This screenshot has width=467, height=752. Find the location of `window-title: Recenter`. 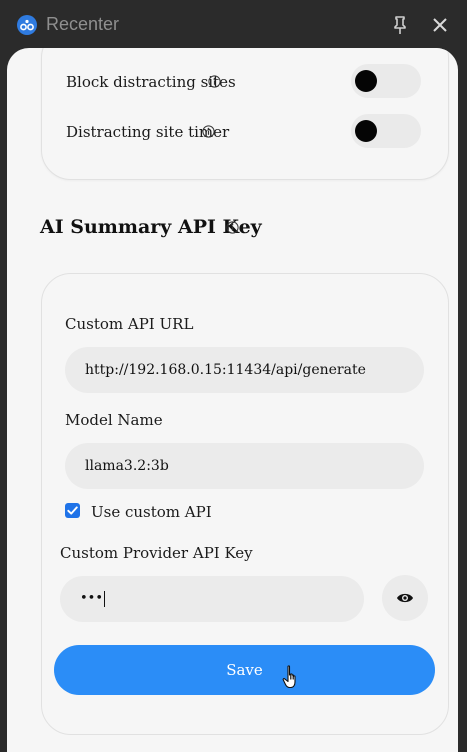

window-title: Recenter is located at coordinates (83, 24).